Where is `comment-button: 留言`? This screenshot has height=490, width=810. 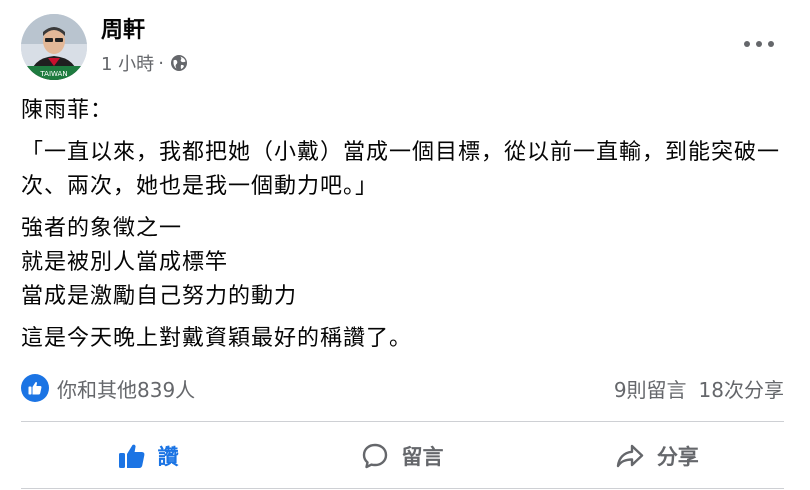 comment-button: 留言 is located at coordinates (402, 456).